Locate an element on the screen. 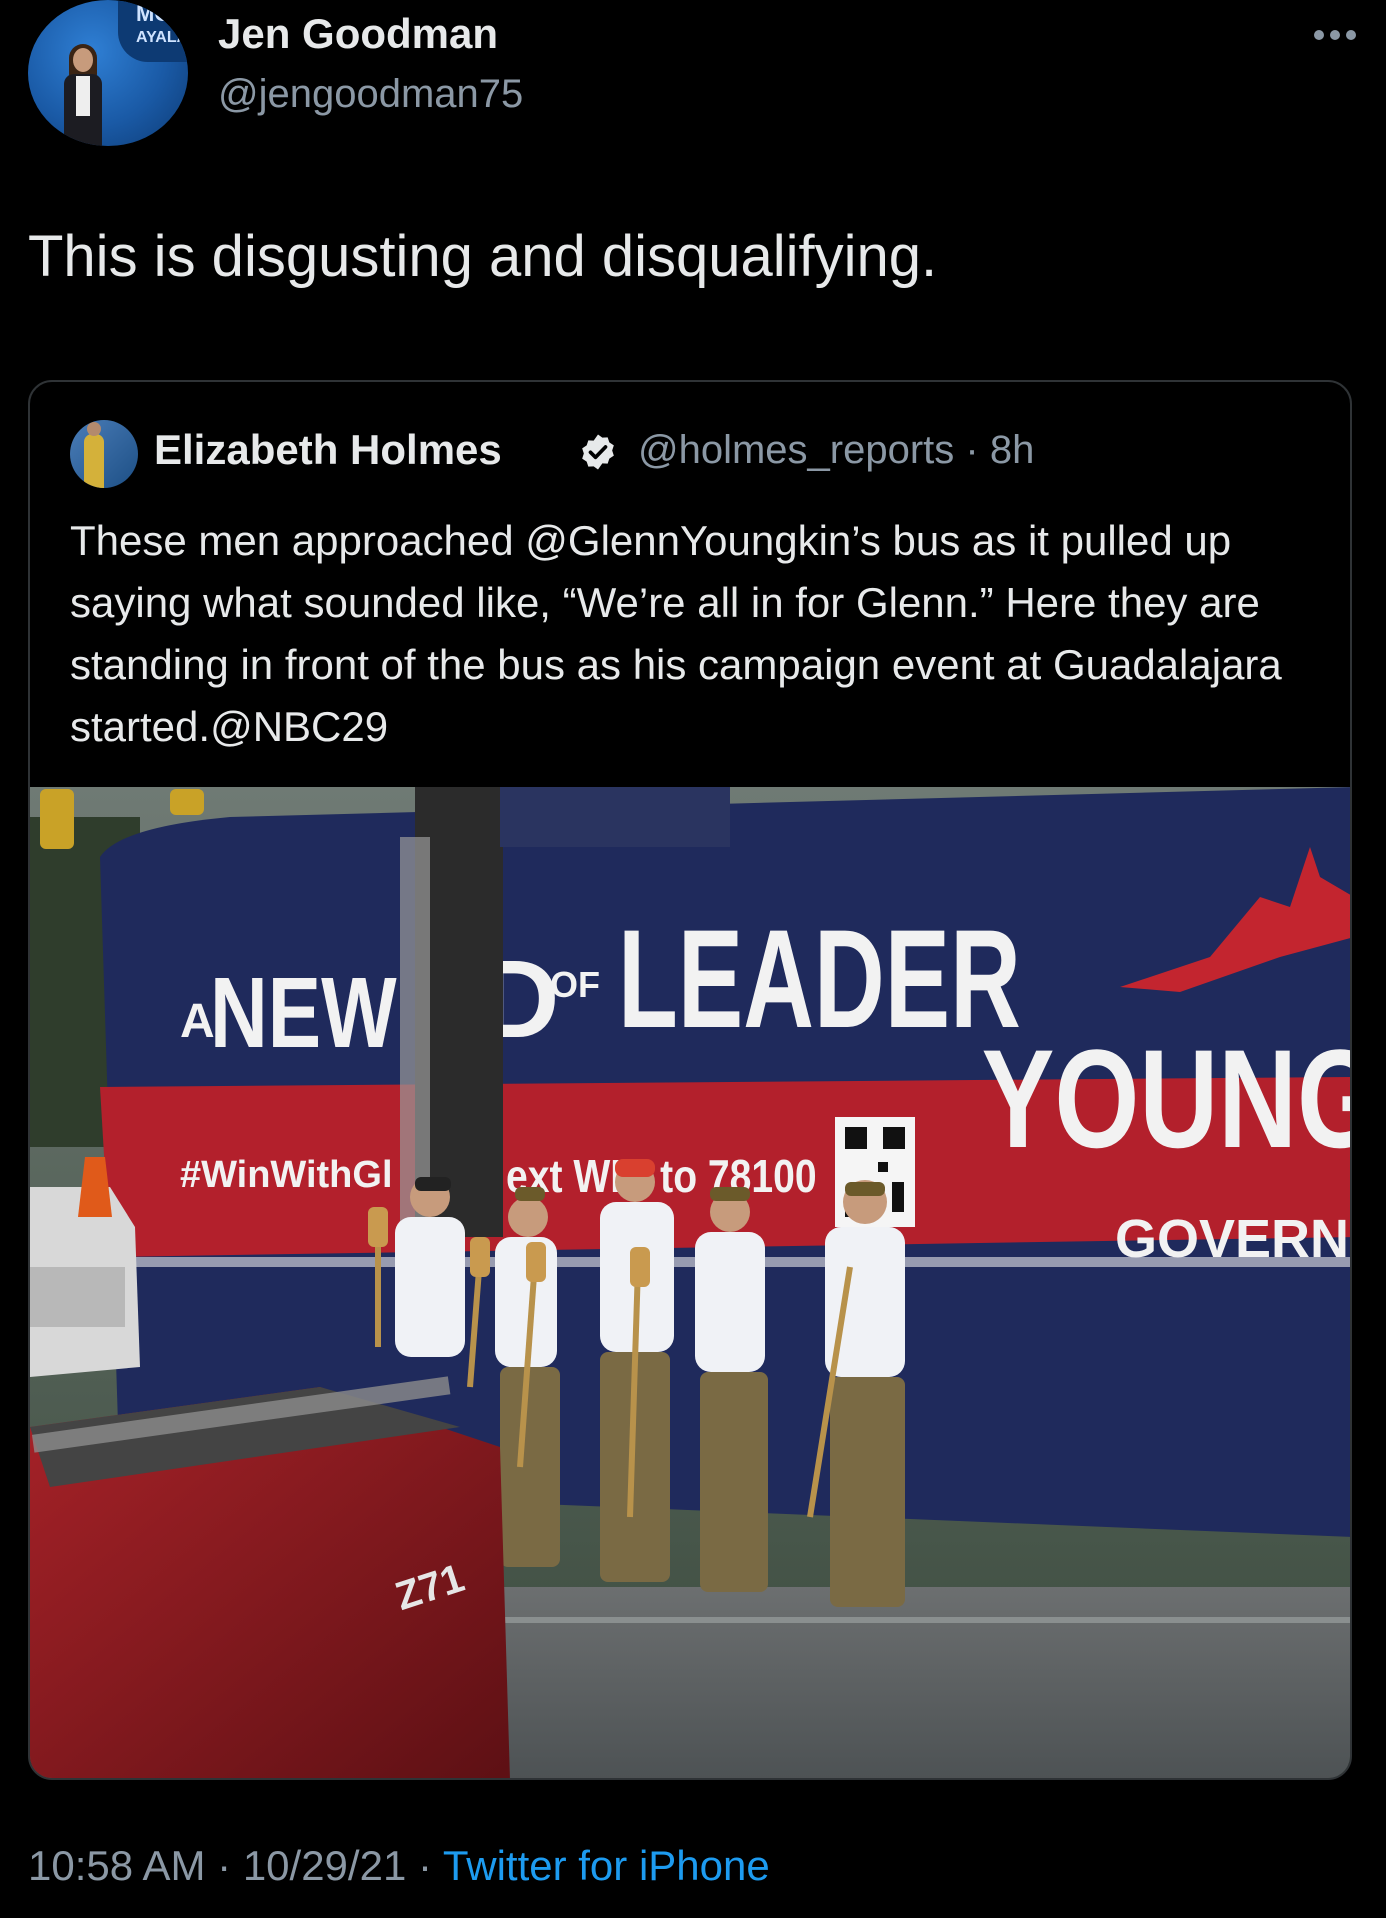 This screenshot has width=1386, height=1918. author-avatar: MCA AYALA is located at coordinates (108, 73).